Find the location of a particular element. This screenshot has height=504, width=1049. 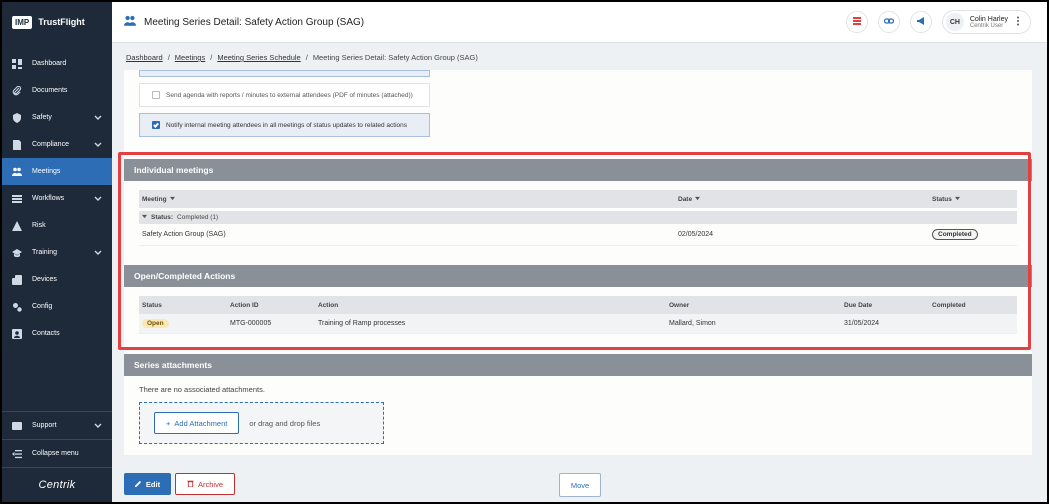

sidebar-item-documents: Documents is located at coordinates (57, 90).